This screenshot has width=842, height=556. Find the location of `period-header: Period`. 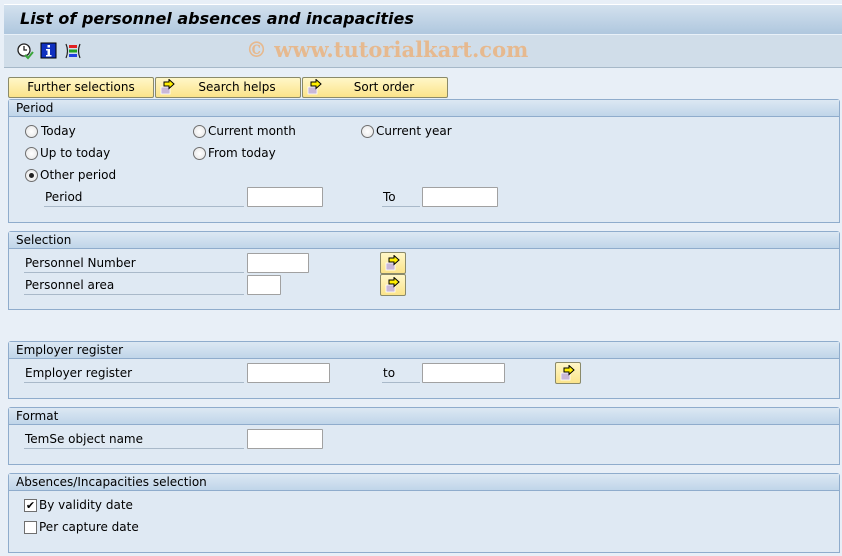

period-header: Period is located at coordinates (424, 108).